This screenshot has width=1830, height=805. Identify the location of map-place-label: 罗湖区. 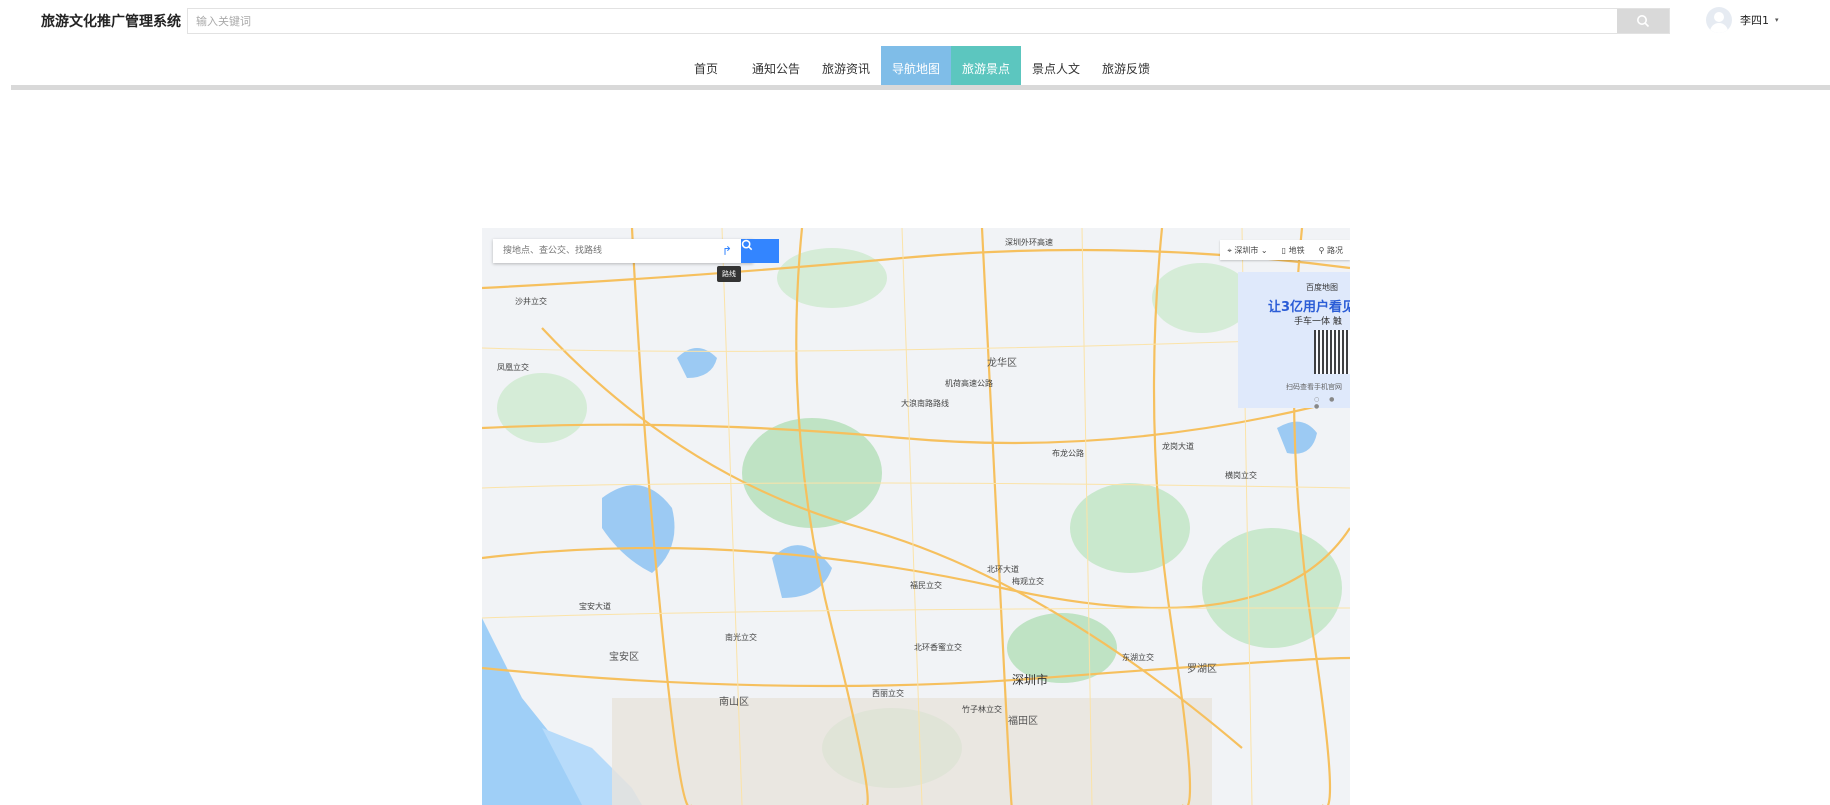
(1202, 667).